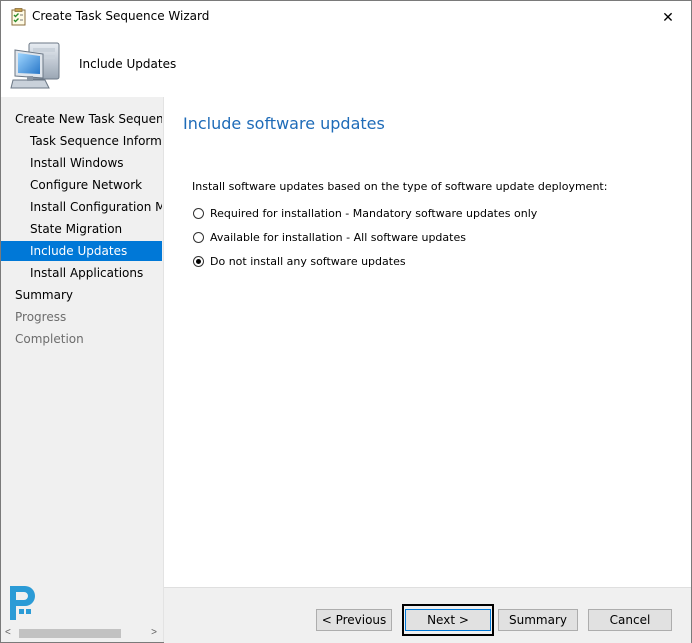 The height and width of the screenshot is (643, 692). Describe the element at coordinates (81, 251) in the screenshot. I see `sidebar-item-include-updates: Include Updates` at that location.